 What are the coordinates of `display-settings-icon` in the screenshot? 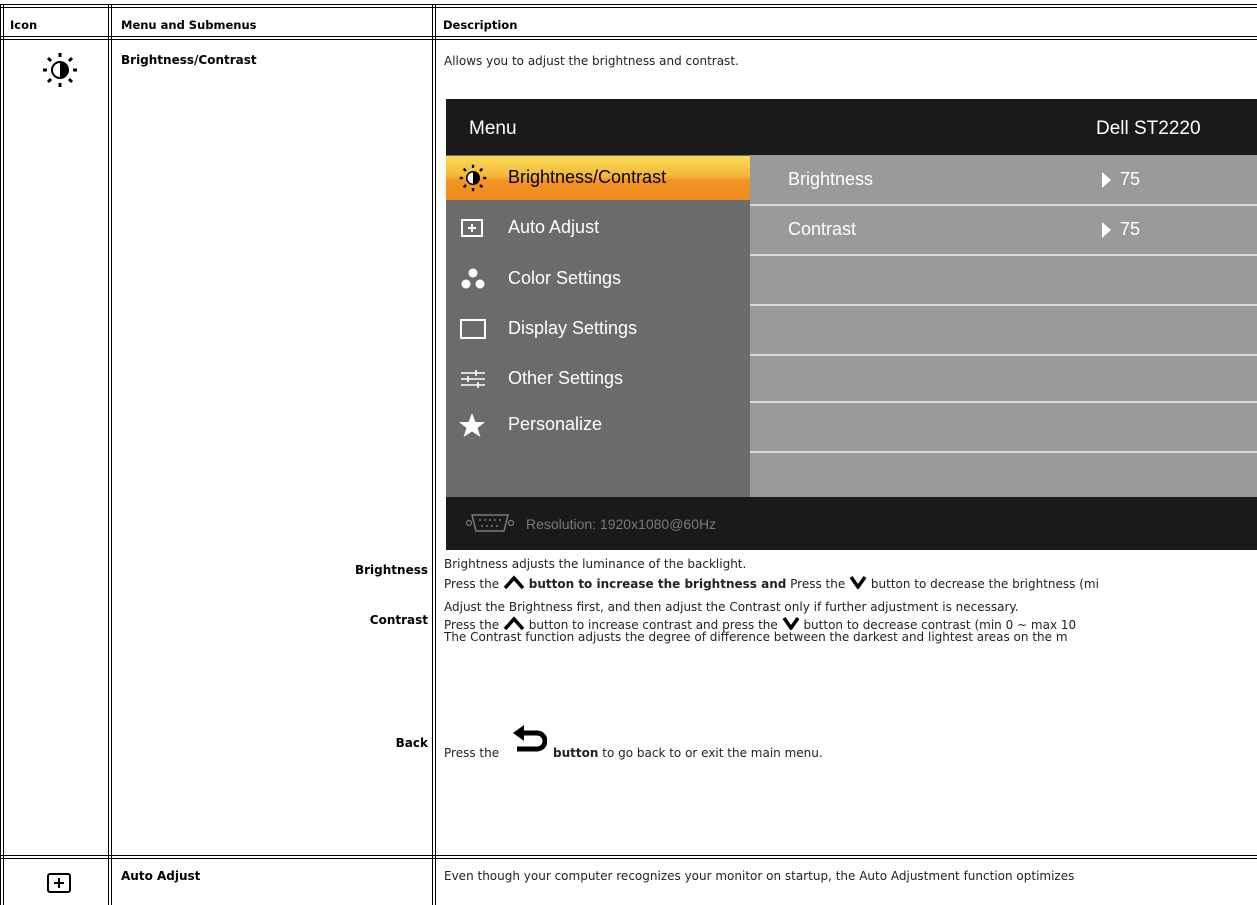 It's located at (473, 329).